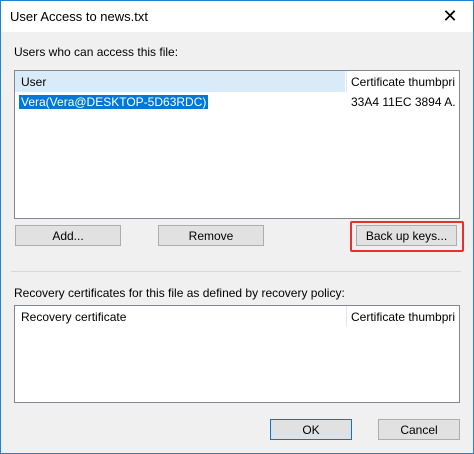  I want to click on thumbprint-column-header: Certificate thumbpri, so click(403, 82).